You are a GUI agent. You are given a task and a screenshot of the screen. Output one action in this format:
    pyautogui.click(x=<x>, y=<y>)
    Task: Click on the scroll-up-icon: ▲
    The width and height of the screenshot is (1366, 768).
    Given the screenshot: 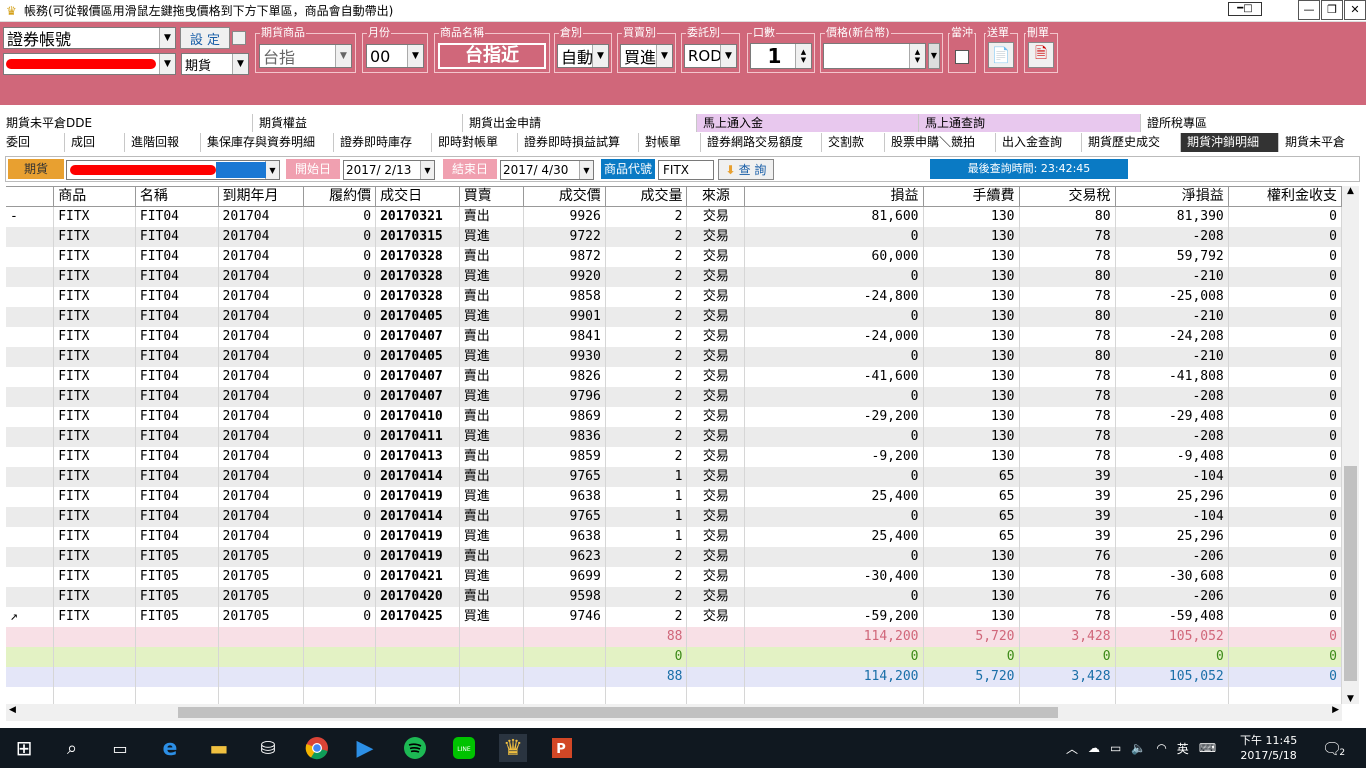 What is the action you would take?
    pyautogui.click(x=1350, y=191)
    